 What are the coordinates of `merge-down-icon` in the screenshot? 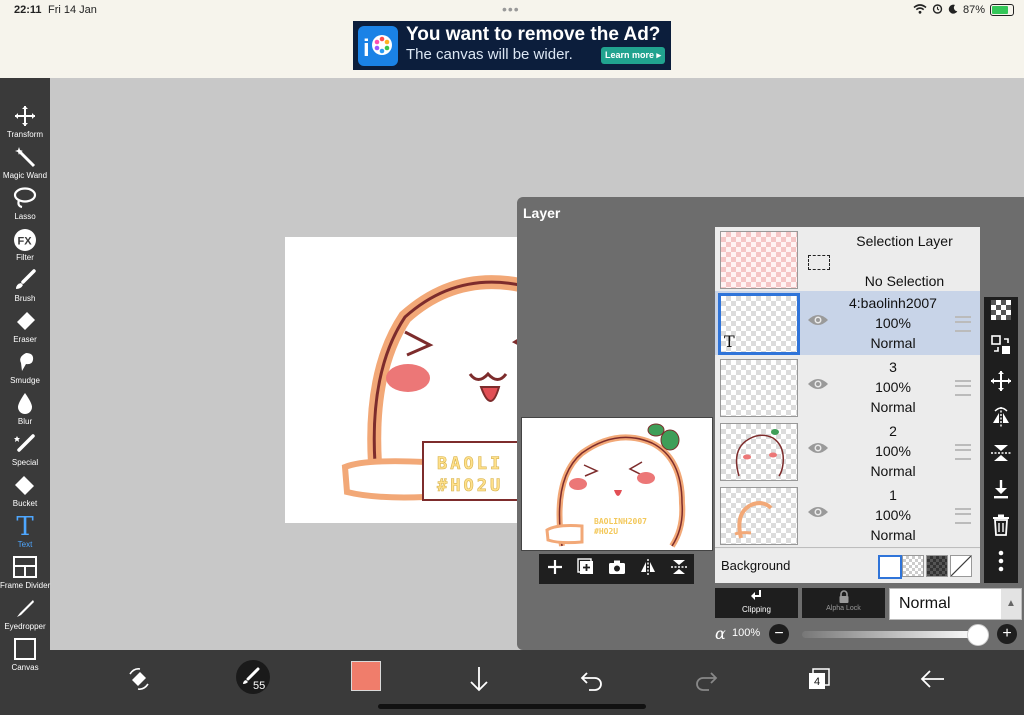 It's located at (1001, 494).